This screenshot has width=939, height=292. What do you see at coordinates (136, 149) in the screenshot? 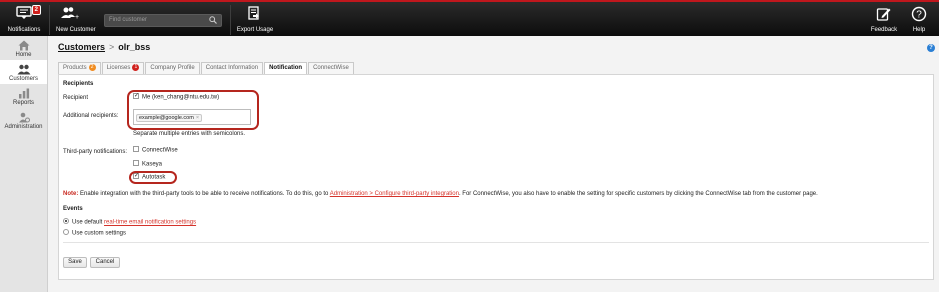
I see `connectwise-checkbox` at bounding box center [136, 149].